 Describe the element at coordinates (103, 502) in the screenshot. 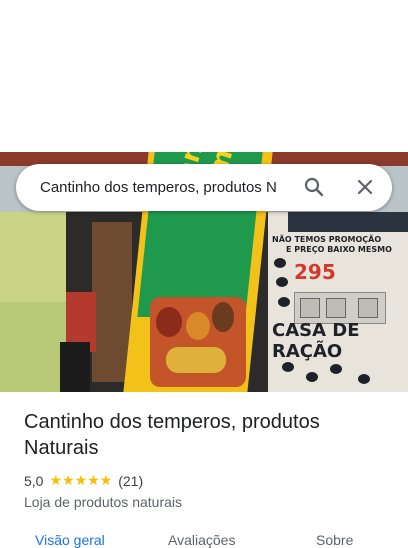

I see `place-category: Loja de produtos naturais` at that location.